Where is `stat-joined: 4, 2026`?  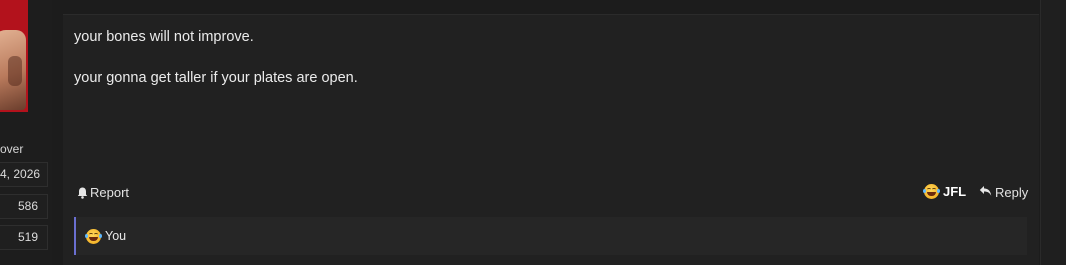
stat-joined: 4, 2026 is located at coordinates (24, 174).